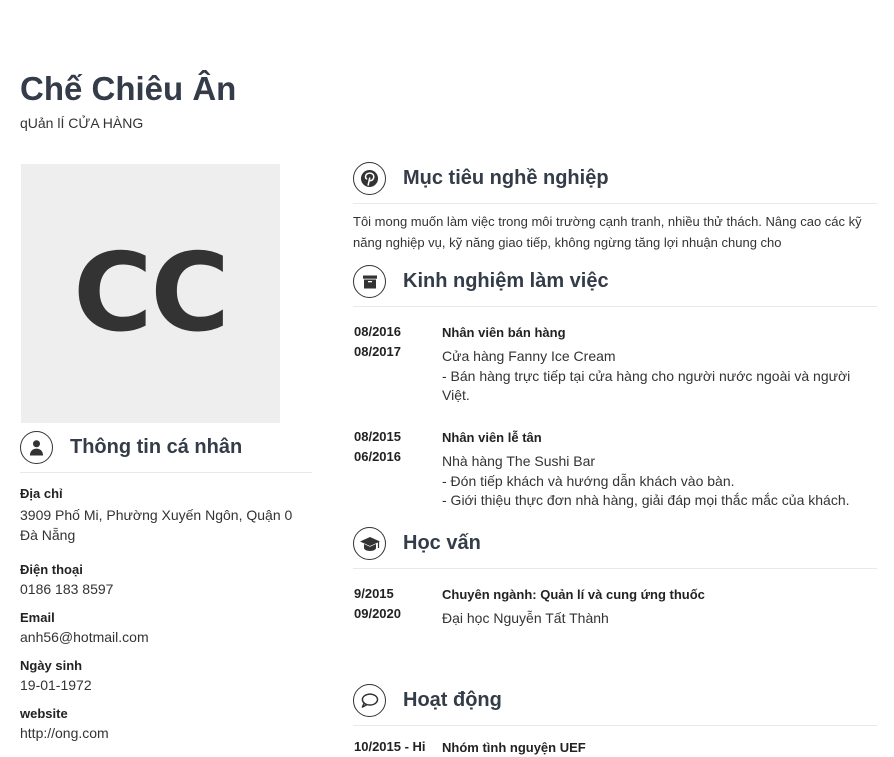 The image size is (894, 757). I want to click on address-line1: 3909 Phố Mi, Phường Xuyến Ngôn, Quận 0, so click(156, 515).